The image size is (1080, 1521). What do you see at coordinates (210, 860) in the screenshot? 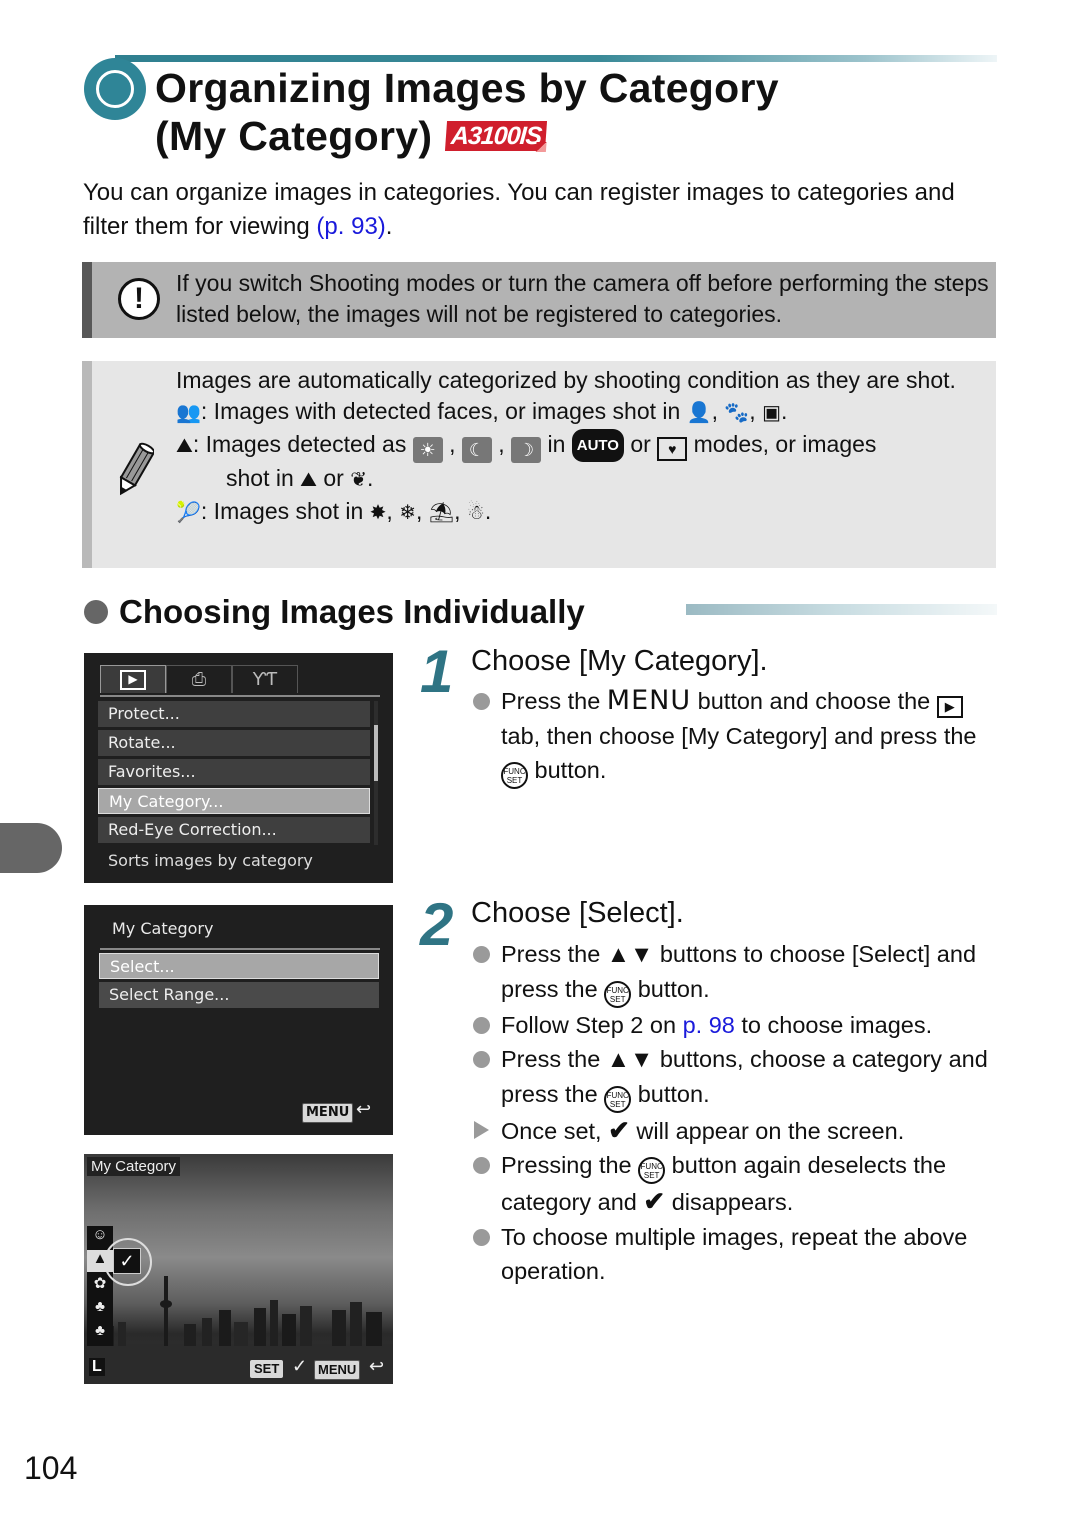
I see `menu-help-text: Sorts images by category` at bounding box center [210, 860].